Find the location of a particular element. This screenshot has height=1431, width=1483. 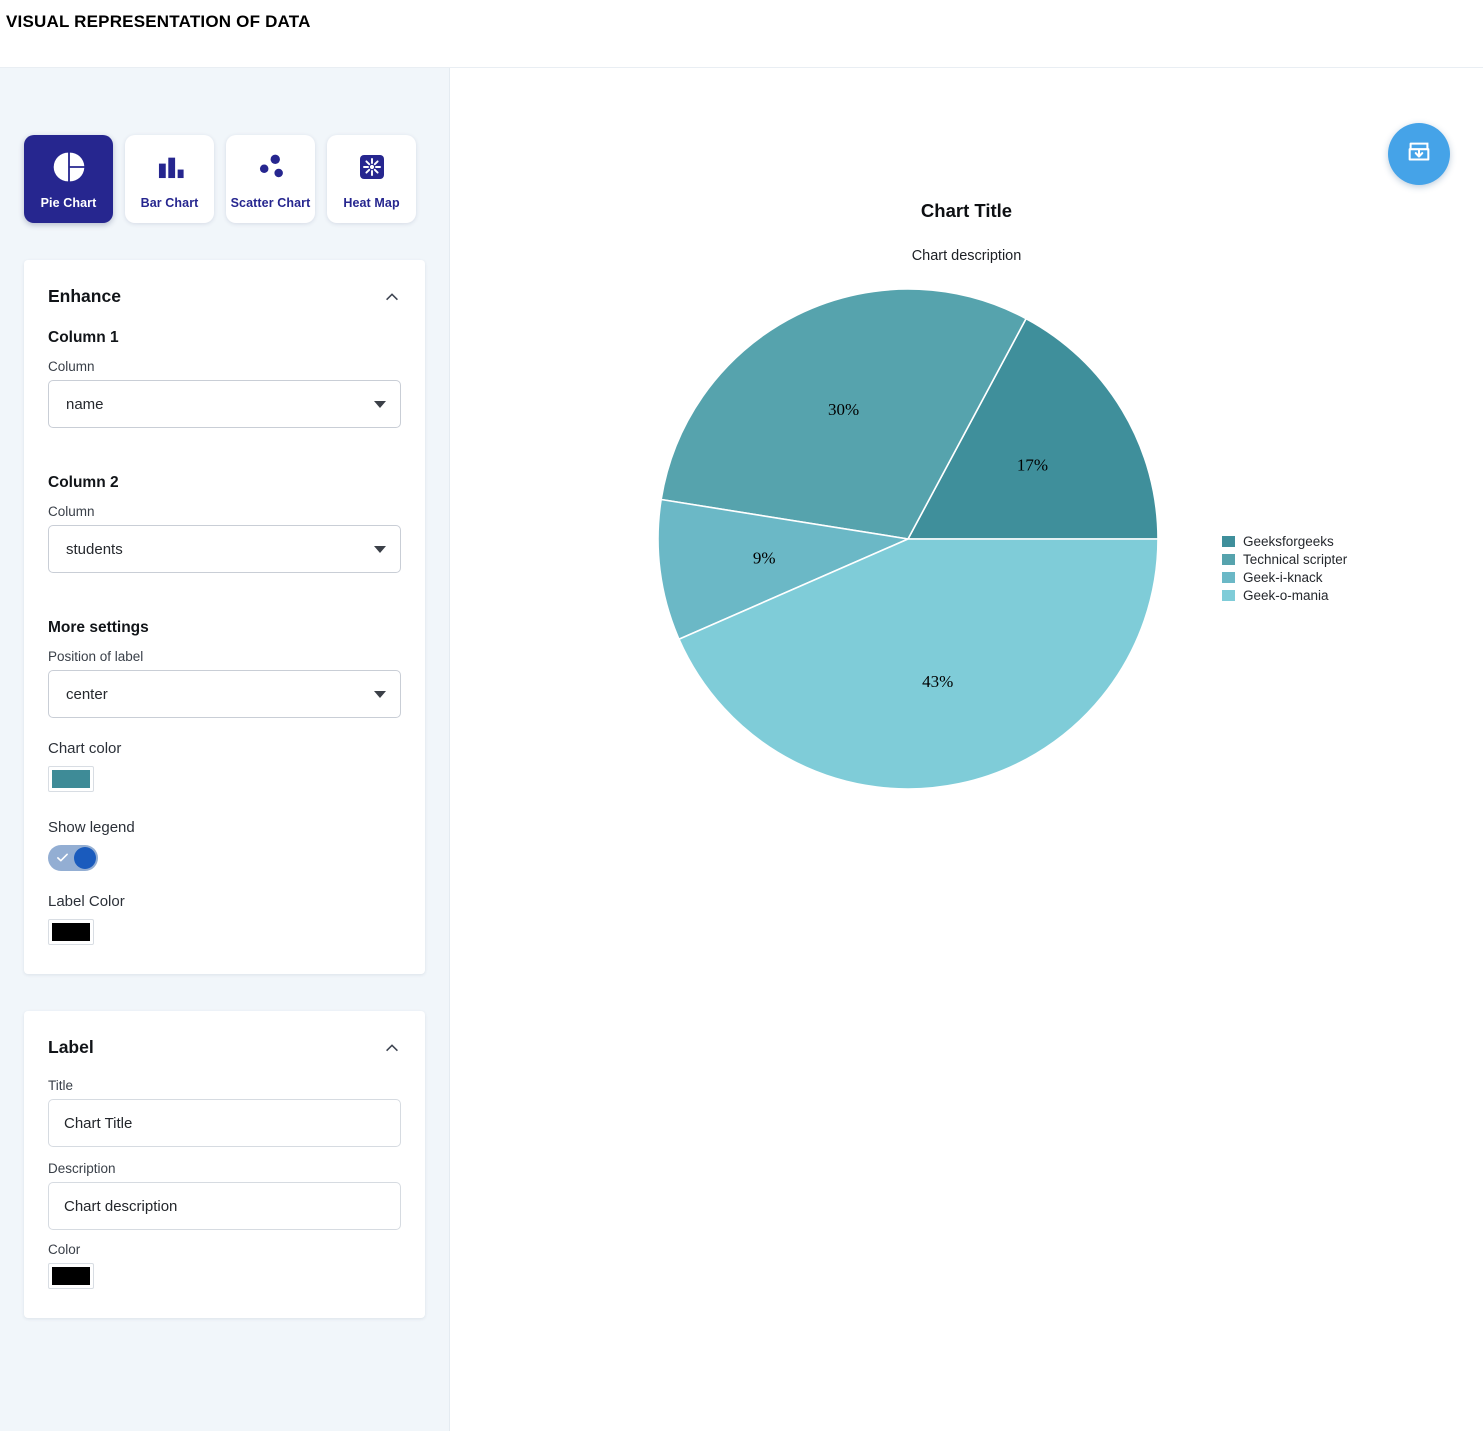

chart-color-picker is located at coordinates (71, 779).